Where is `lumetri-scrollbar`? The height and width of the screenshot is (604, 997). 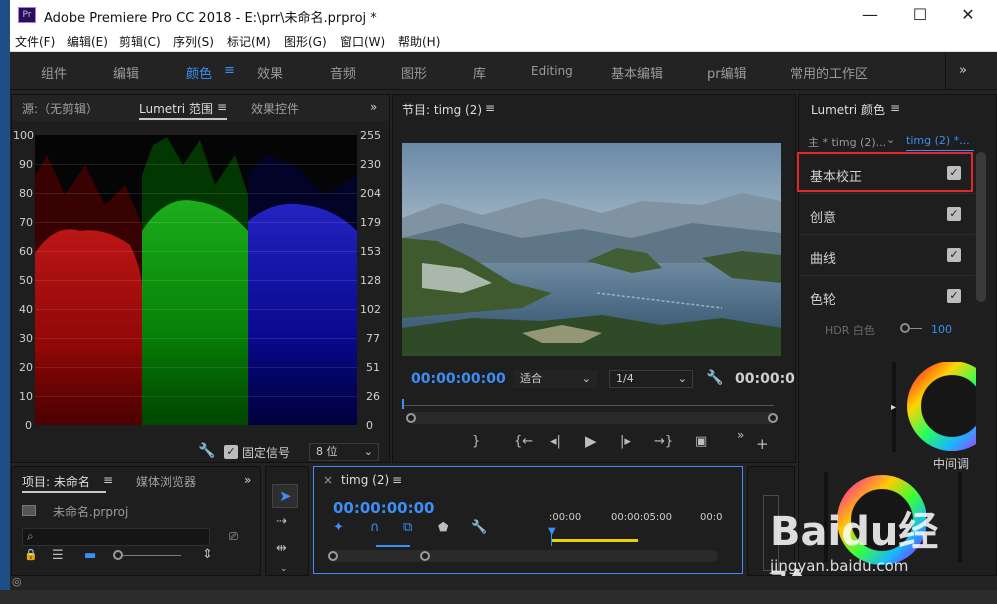
lumetri-scrollbar is located at coordinates (981, 227).